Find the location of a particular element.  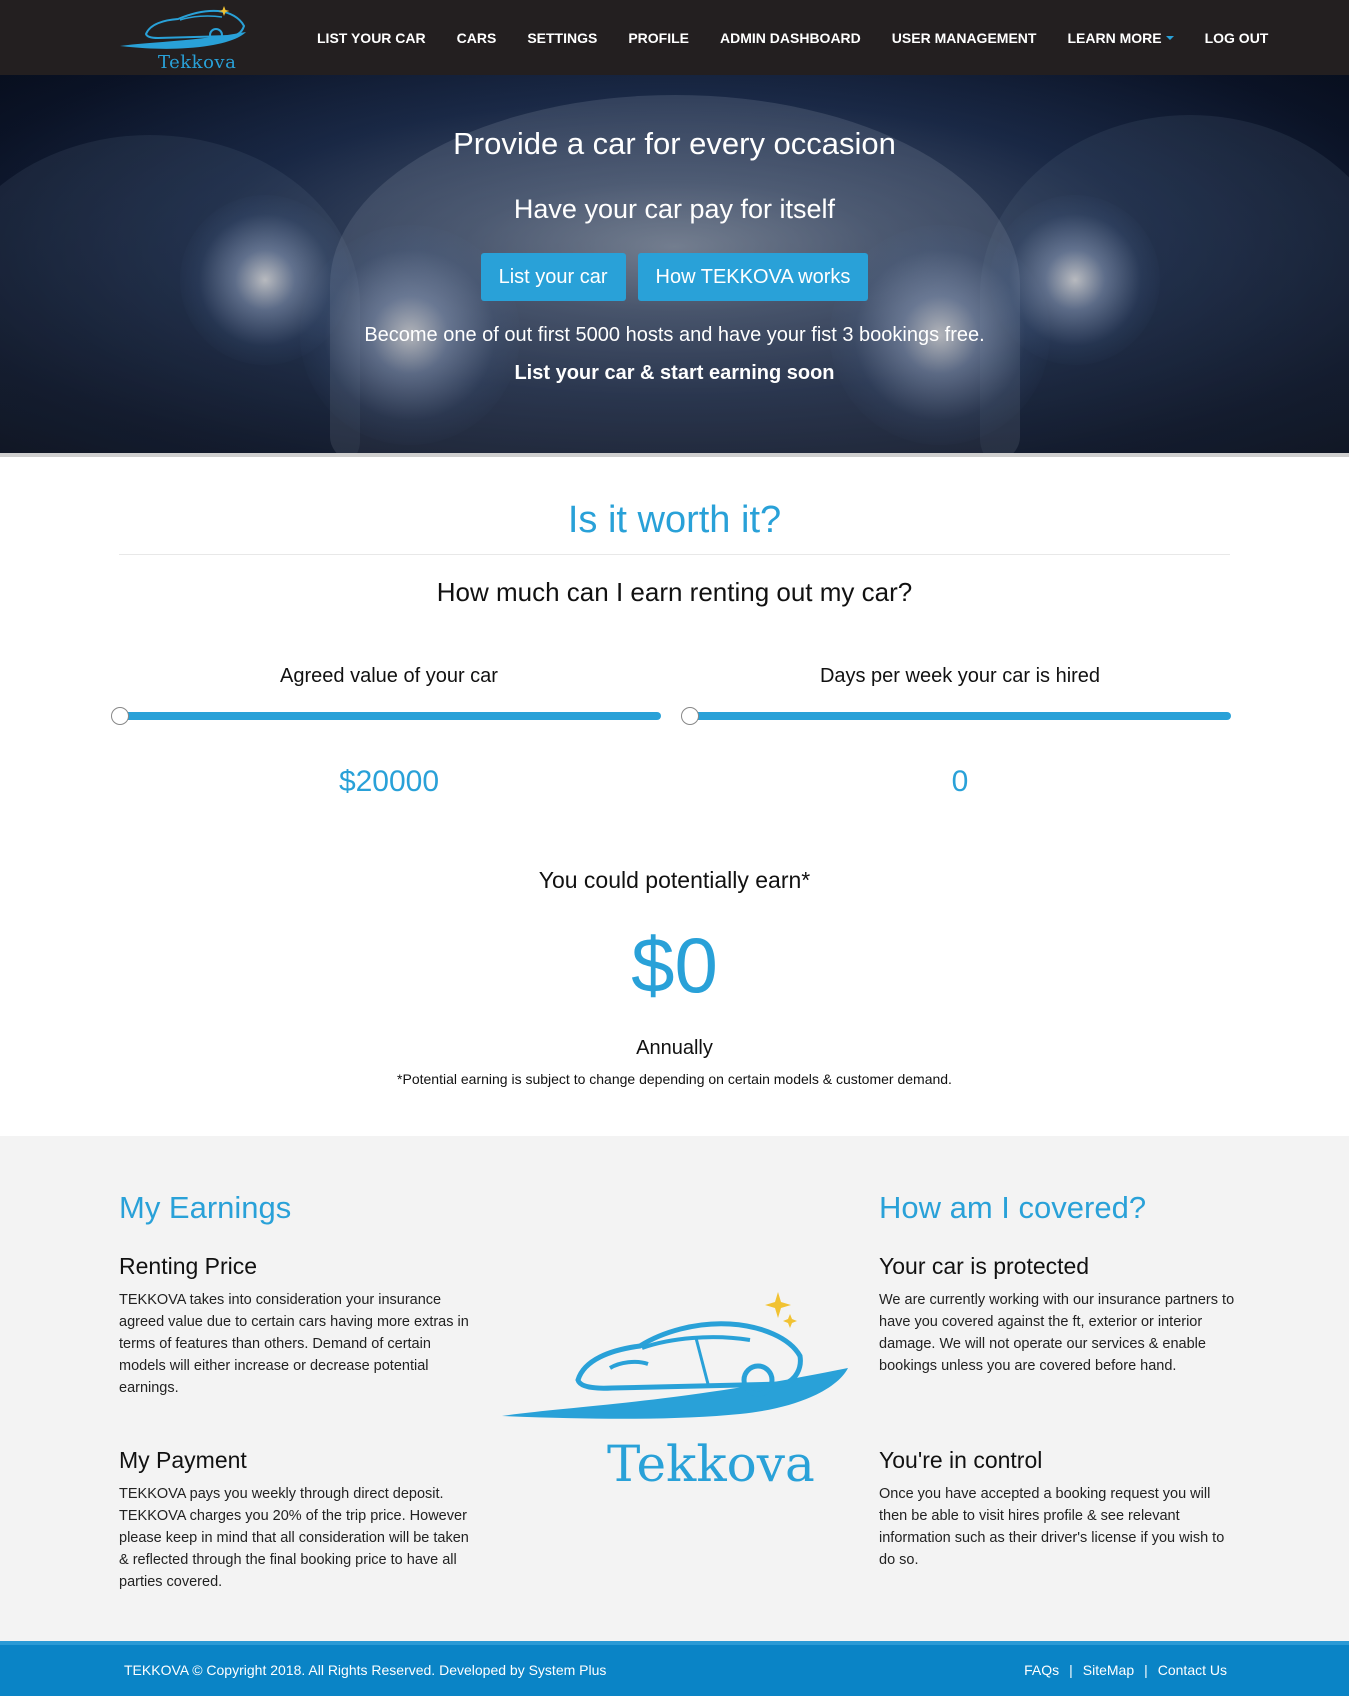

brand-name-large: Tekkova is located at coordinates (711, 1464).